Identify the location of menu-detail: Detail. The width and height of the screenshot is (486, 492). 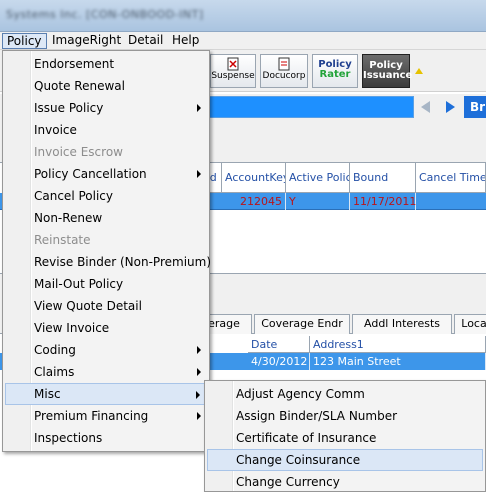
(145, 41).